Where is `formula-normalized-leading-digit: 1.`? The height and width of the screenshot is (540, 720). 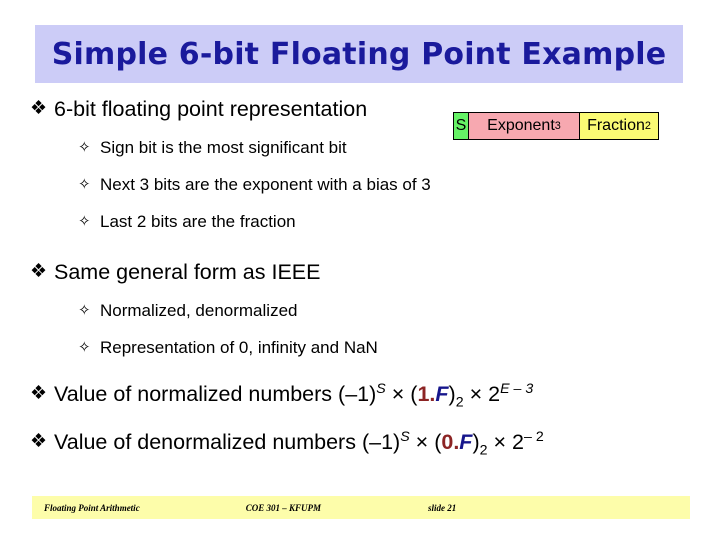 formula-normalized-leading-digit: 1. is located at coordinates (426, 394).